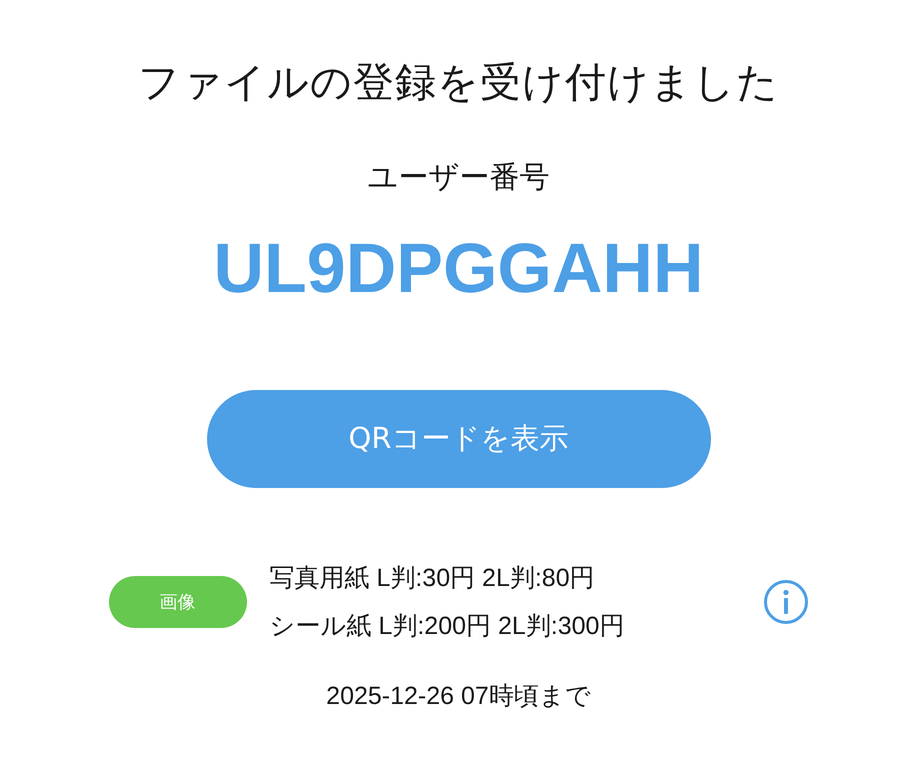 This screenshot has height=767, width=917. Describe the element at coordinates (448, 626) in the screenshot. I see `price-text: シール紙 L判:200円 2L判:300円` at that location.